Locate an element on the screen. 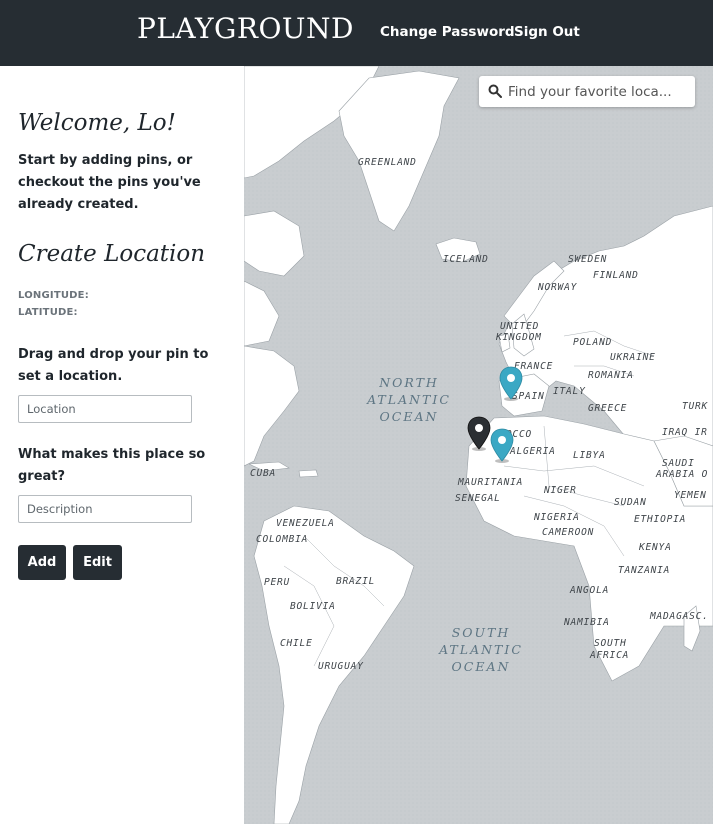 Image resolution: width=713 pixels, height=824 pixels. label-ukraine: UKRAINE is located at coordinates (633, 357).